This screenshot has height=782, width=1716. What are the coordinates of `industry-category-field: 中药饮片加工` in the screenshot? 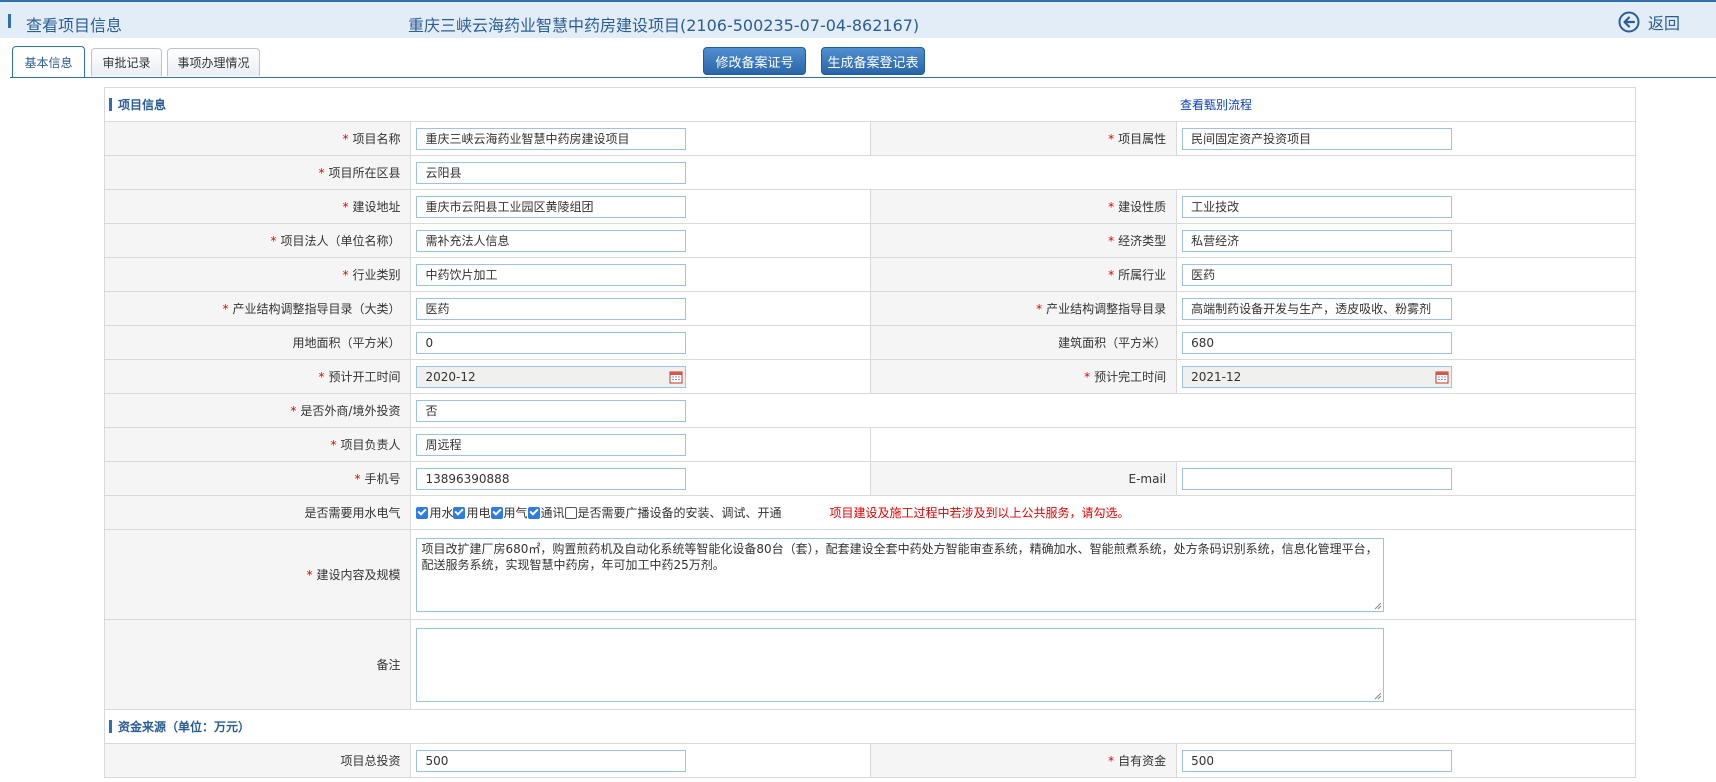 It's located at (551, 274).